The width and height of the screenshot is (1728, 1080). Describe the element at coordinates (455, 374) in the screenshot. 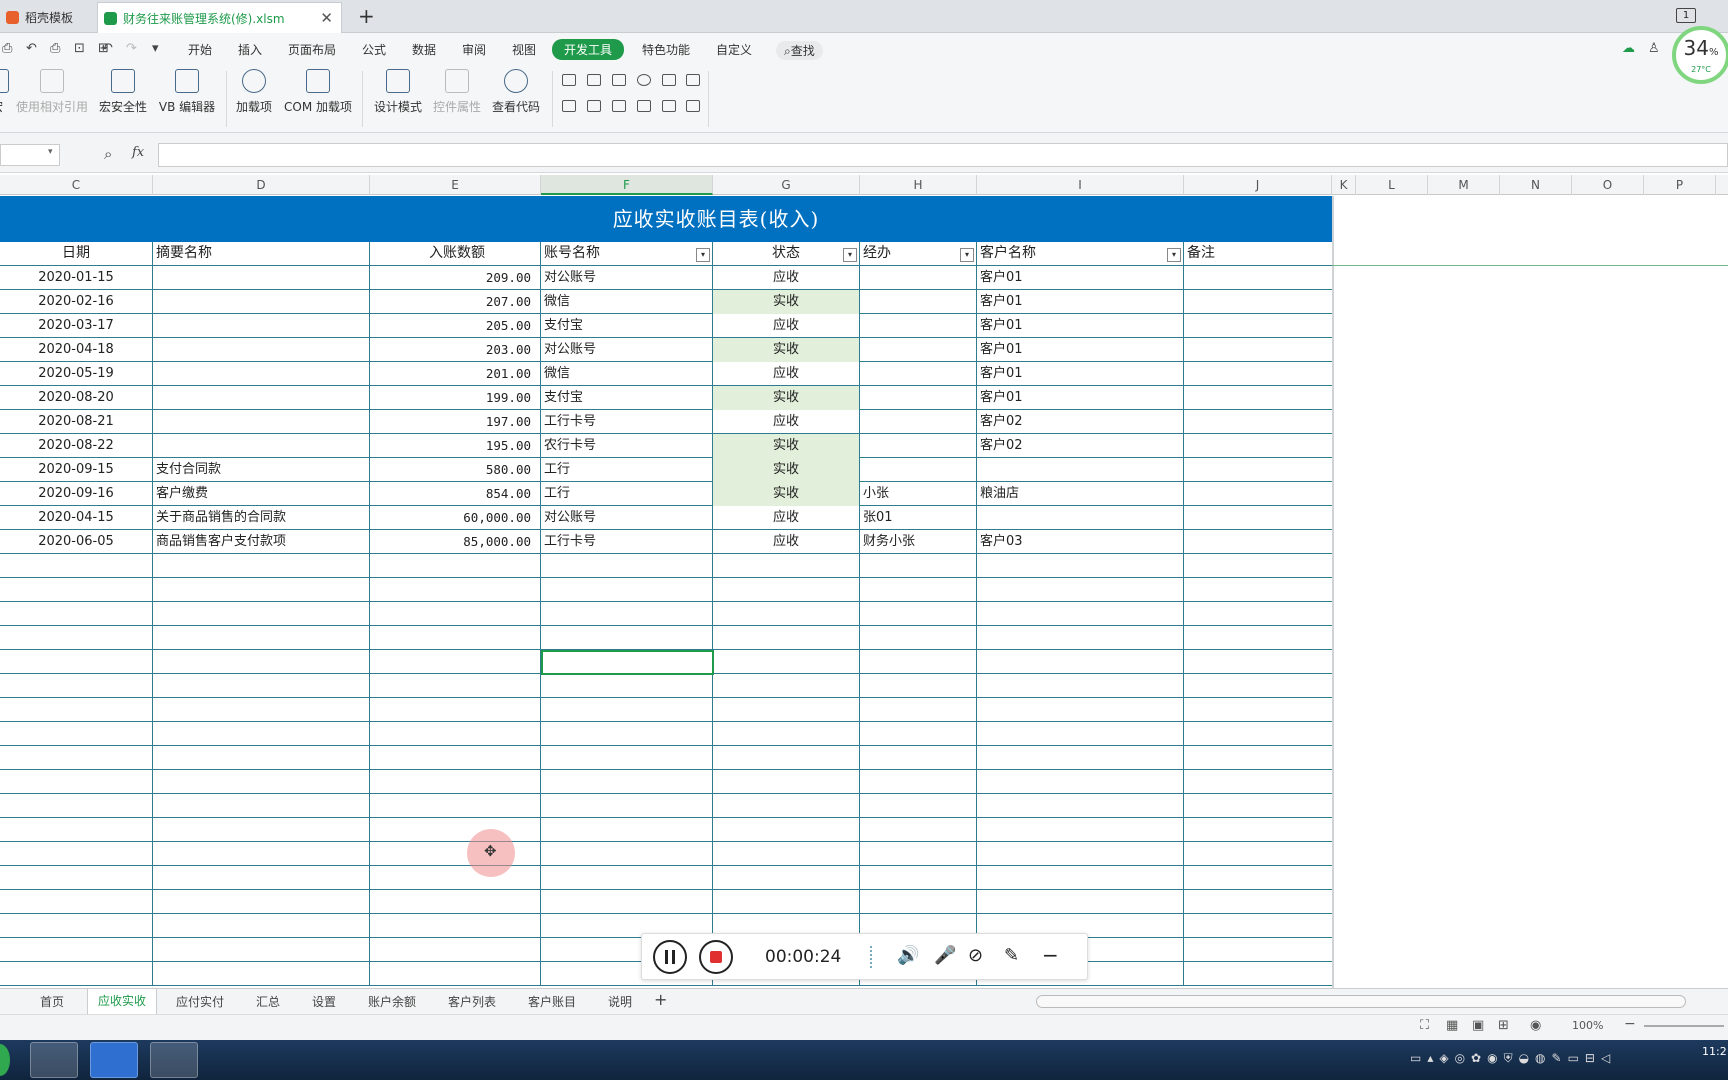

I see `cell-amount: 201.00` at that location.